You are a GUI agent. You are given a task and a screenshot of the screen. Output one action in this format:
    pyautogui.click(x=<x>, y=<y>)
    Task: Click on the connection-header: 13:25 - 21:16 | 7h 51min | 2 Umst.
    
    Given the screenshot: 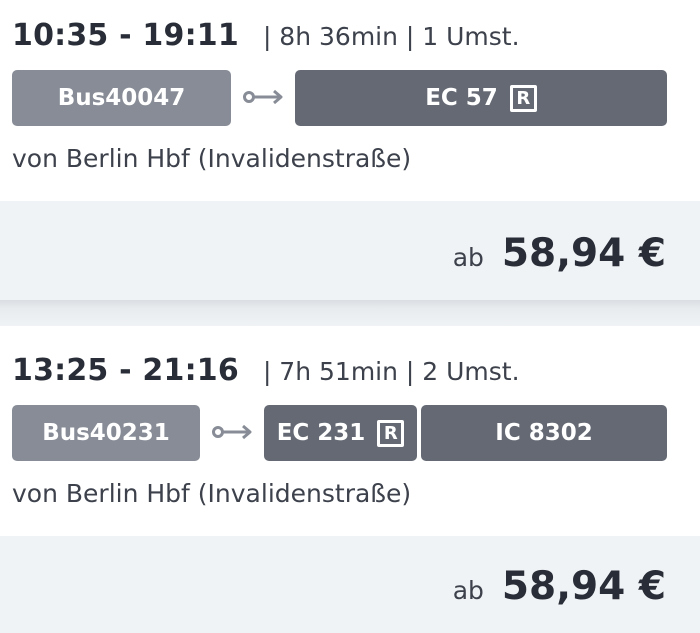 What is the action you would take?
    pyautogui.click(x=266, y=370)
    